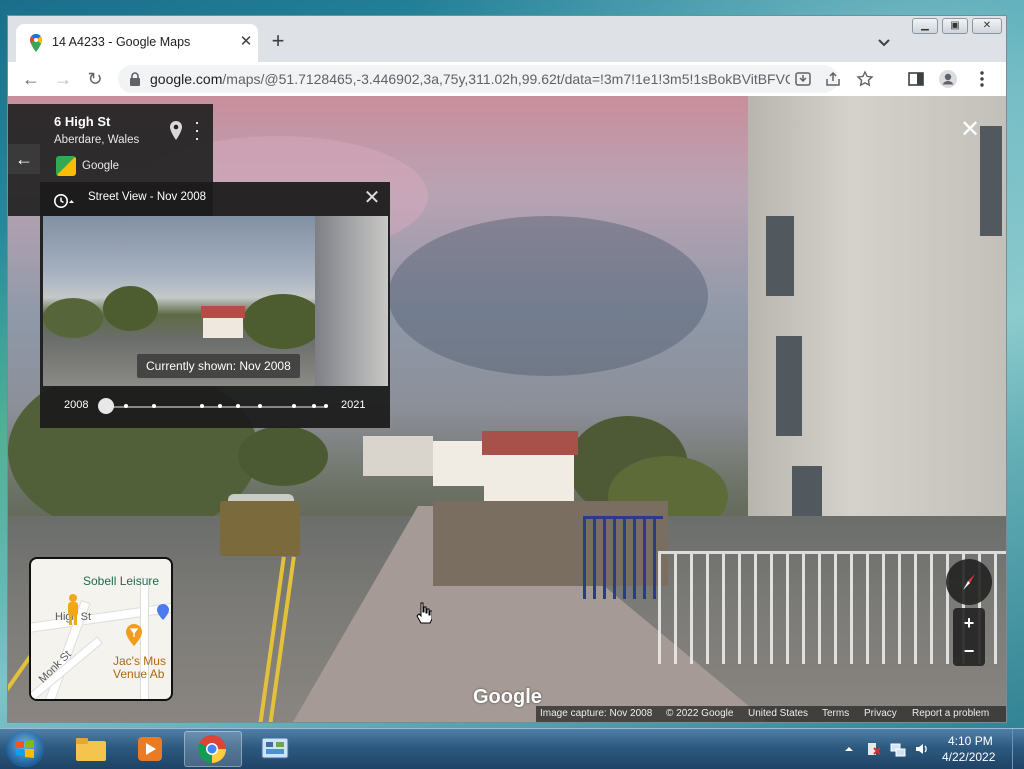 The image size is (1024, 769). Describe the element at coordinates (874, 749) in the screenshot. I see `action-center-icon` at that location.